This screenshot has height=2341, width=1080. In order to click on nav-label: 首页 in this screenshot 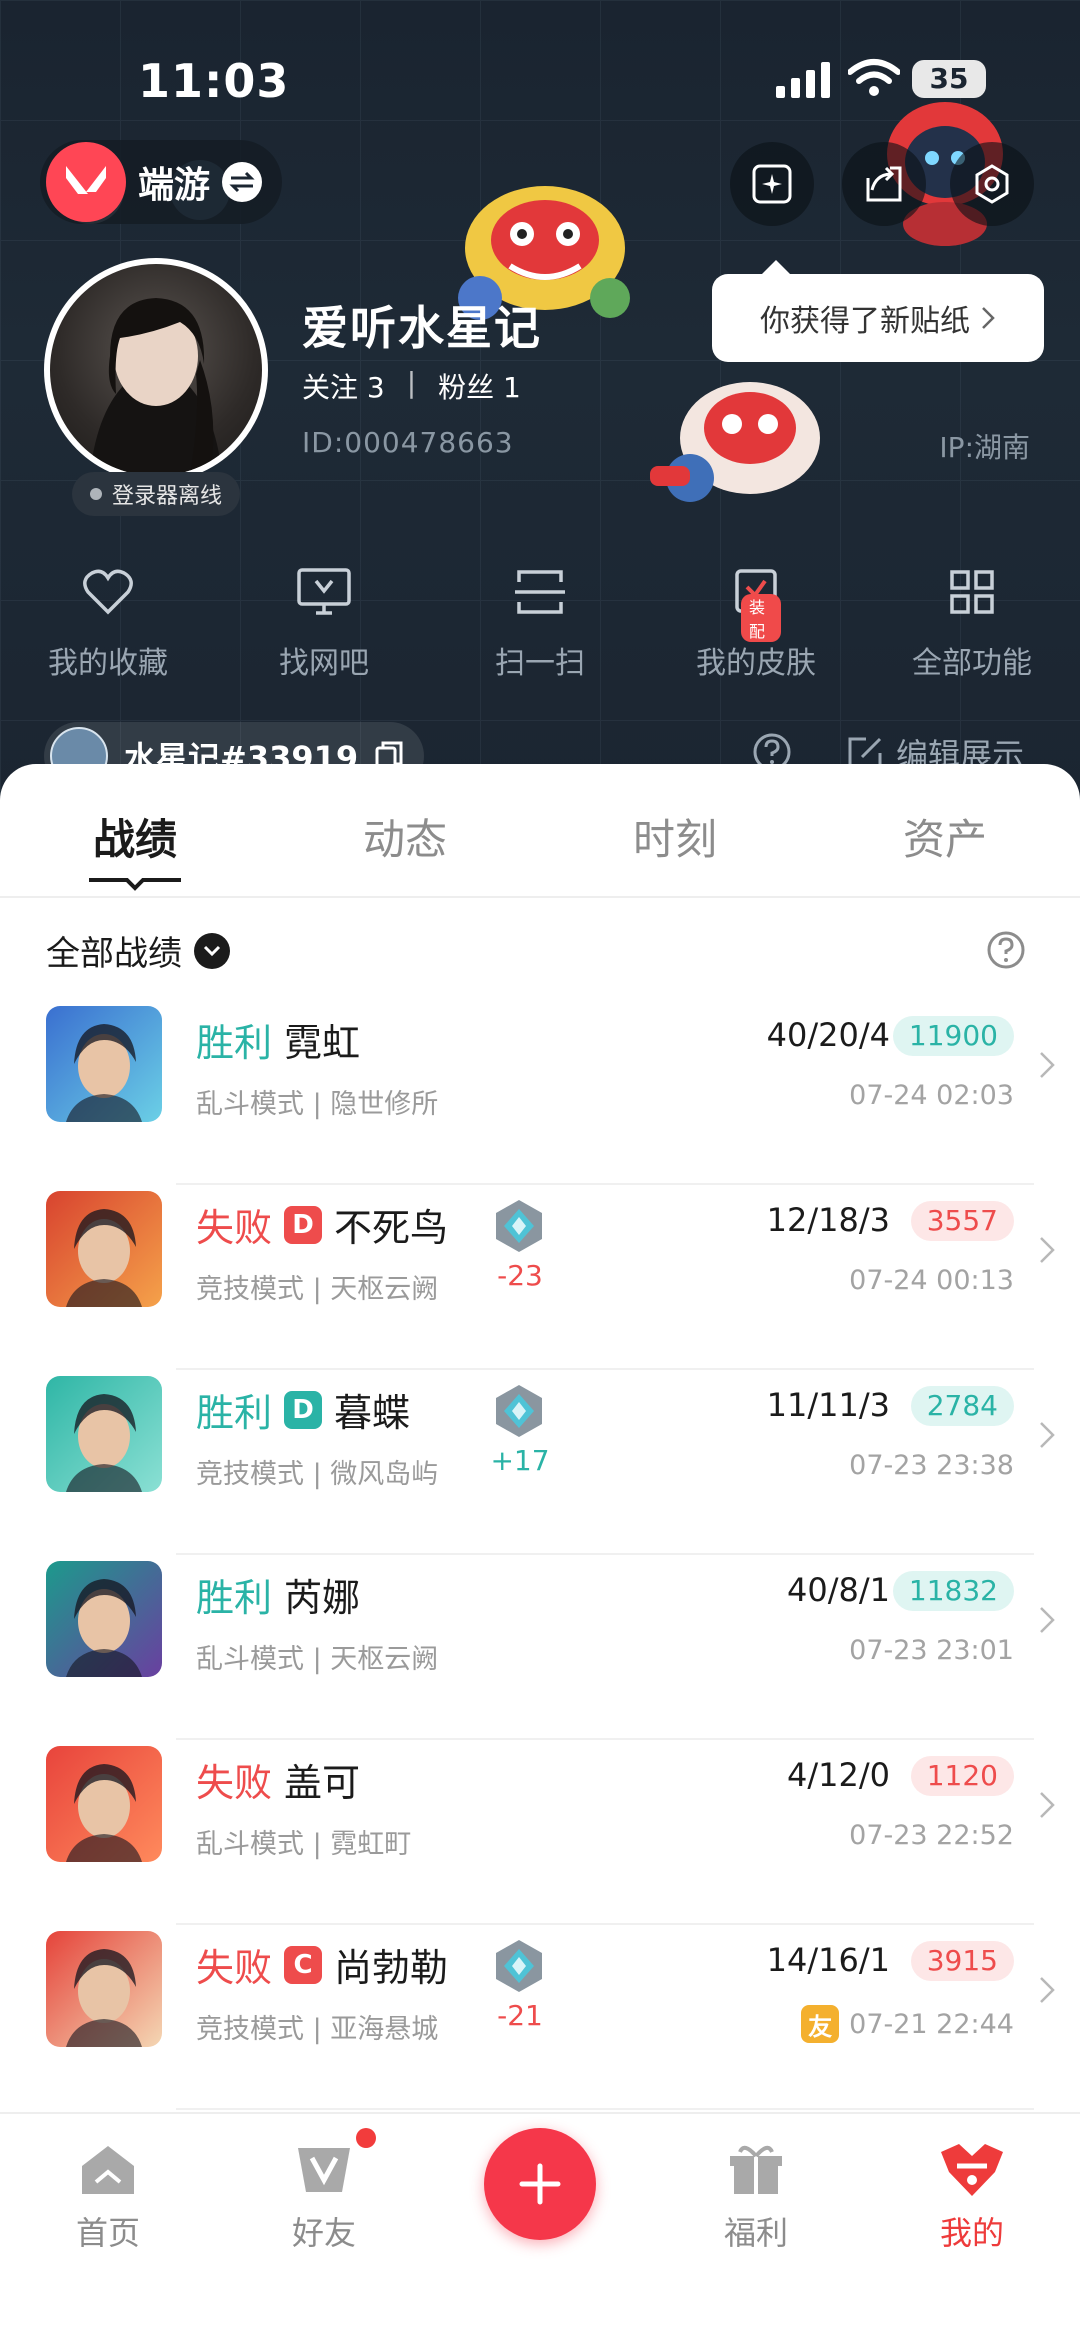, I will do `click(107, 2233)`.